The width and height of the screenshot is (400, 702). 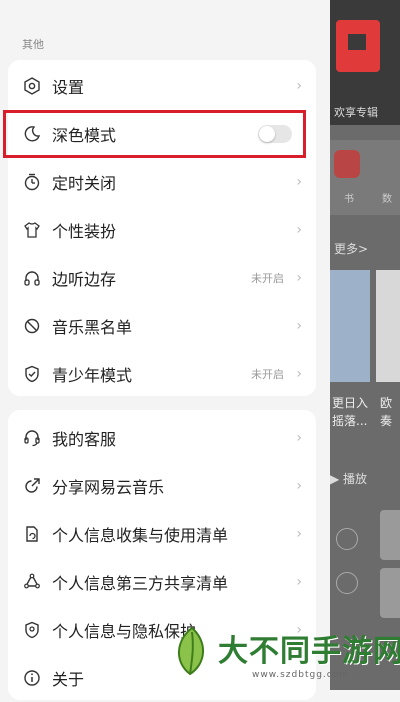 I want to click on menu-item-share-app: 分享网易云音乐 ›, so click(x=162, y=486).